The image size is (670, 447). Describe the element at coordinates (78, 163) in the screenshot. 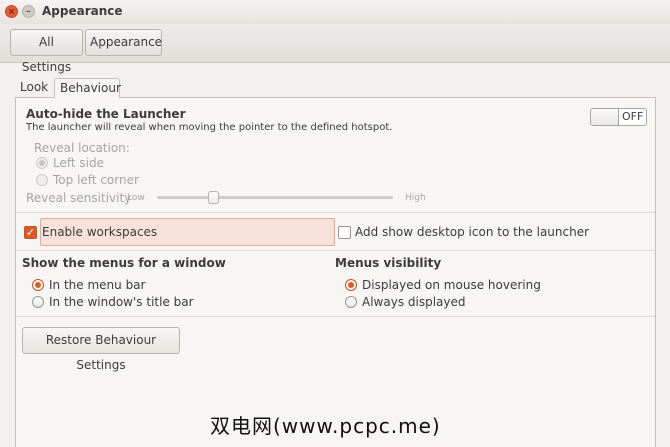

I see `left-side-label: Left side` at that location.